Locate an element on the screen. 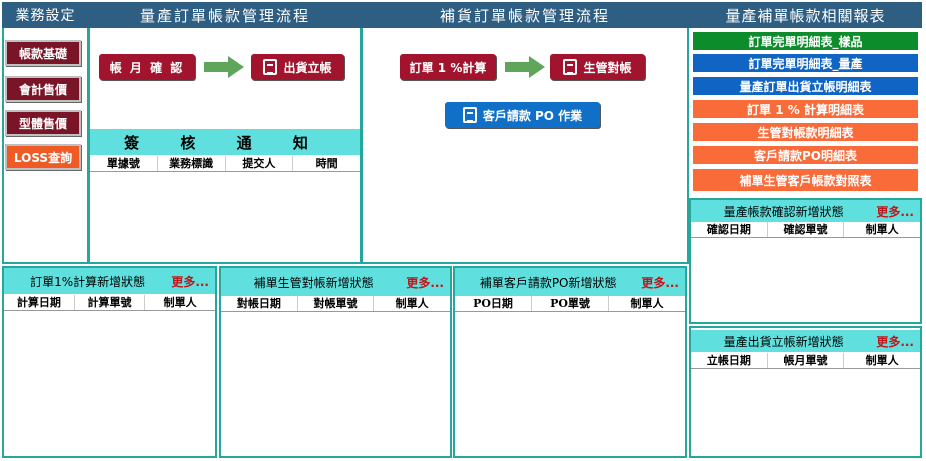 This screenshot has height=461, width=926. column-header: 立帳日期 is located at coordinates (729, 360).